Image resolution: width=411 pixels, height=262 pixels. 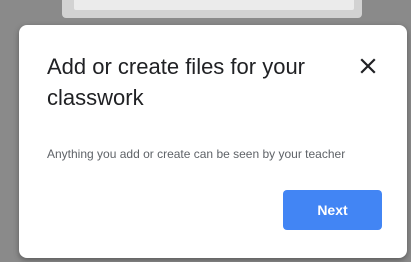 What do you see at coordinates (332, 210) in the screenshot?
I see `next-button: Next` at bounding box center [332, 210].